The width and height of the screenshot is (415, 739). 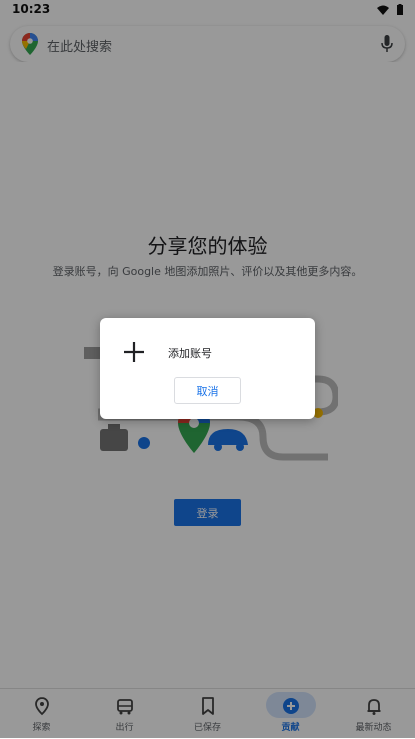 What do you see at coordinates (190, 353) in the screenshot?
I see `add-account-label: 添加账号` at bounding box center [190, 353].